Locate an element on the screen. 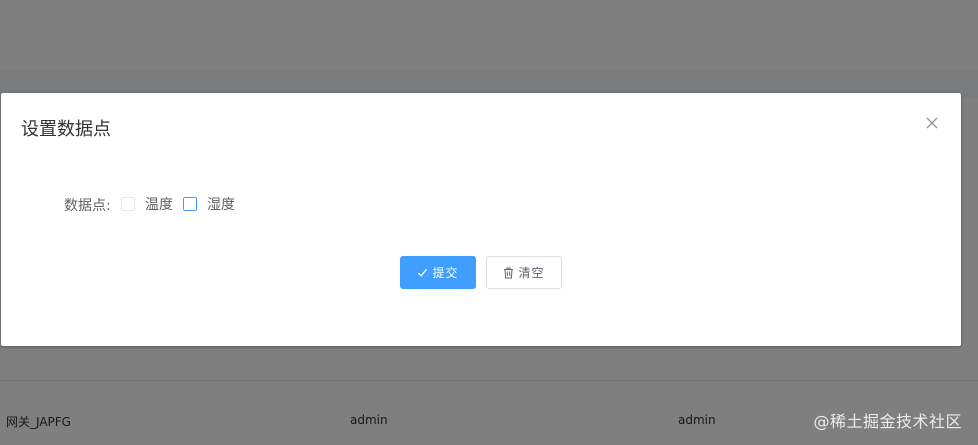 The height and width of the screenshot is (445, 978). datapoint-form-row: 数据点: 温度 湿度 is located at coordinates (481, 204).